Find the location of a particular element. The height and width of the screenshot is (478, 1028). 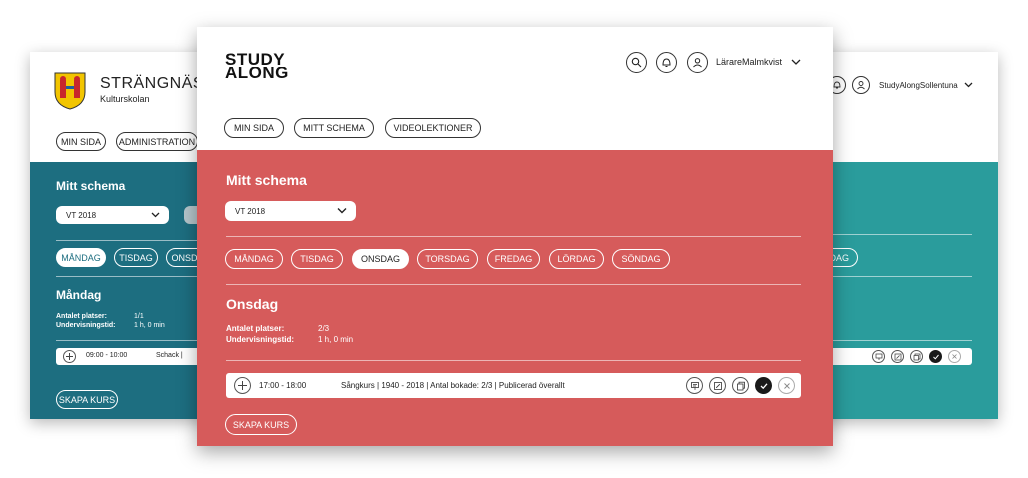

day-onsdag: ONSDAG is located at coordinates (380, 259).